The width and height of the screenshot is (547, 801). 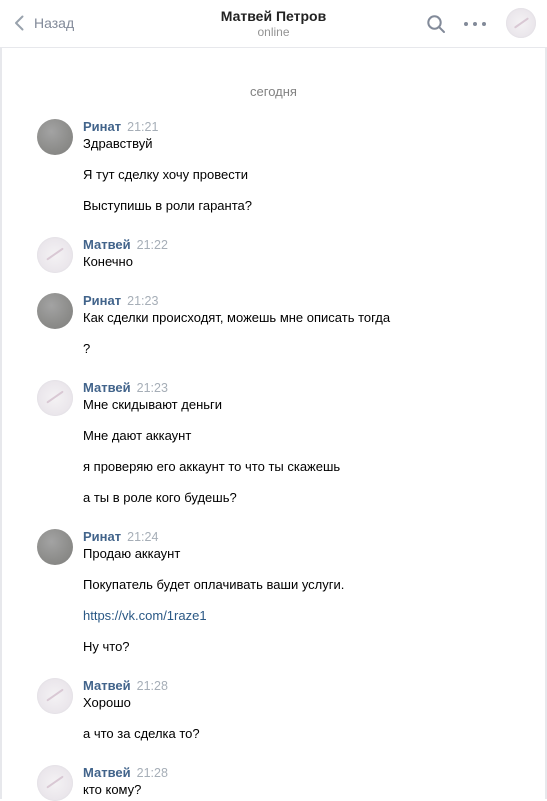 What do you see at coordinates (214, 584) in the screenshot?
I see `message-text: Покупатель будет оплачивать ваши услуги.` at bounding box center [214, 584].